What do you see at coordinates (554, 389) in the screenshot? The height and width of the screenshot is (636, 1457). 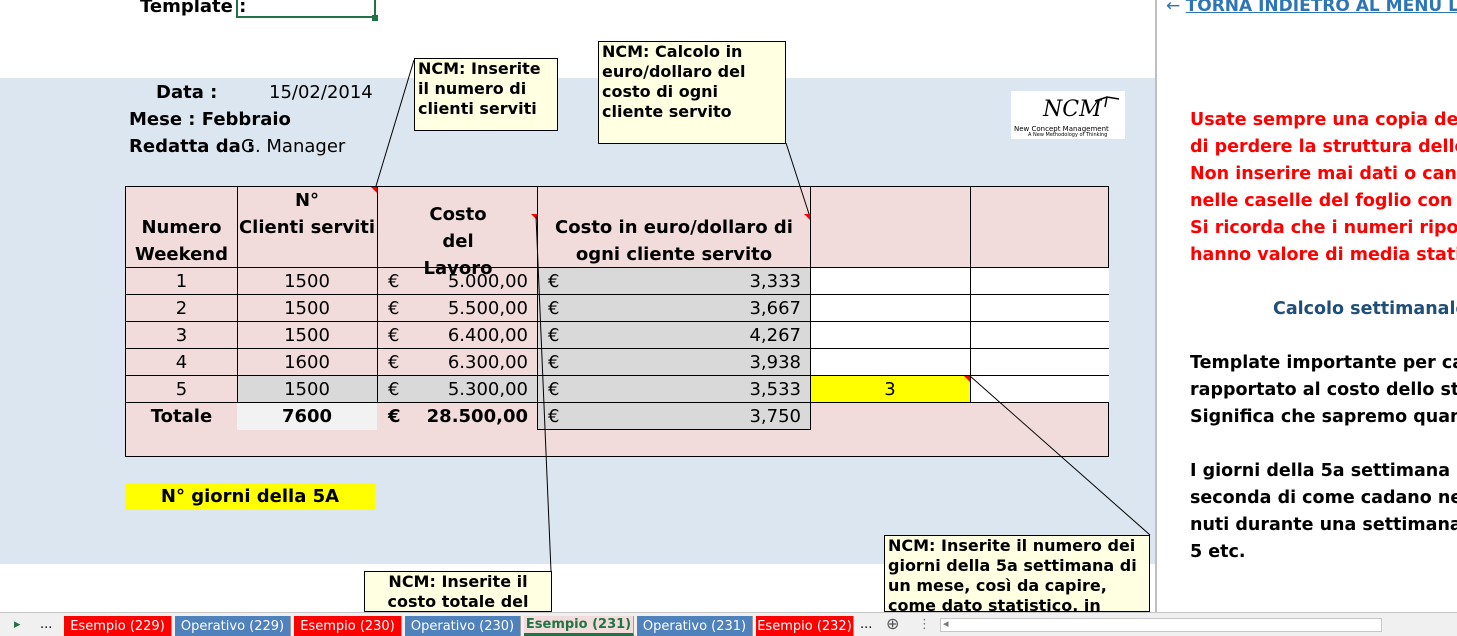 I see `row5-per-client-currency: €` at bounding box center [554, 389].